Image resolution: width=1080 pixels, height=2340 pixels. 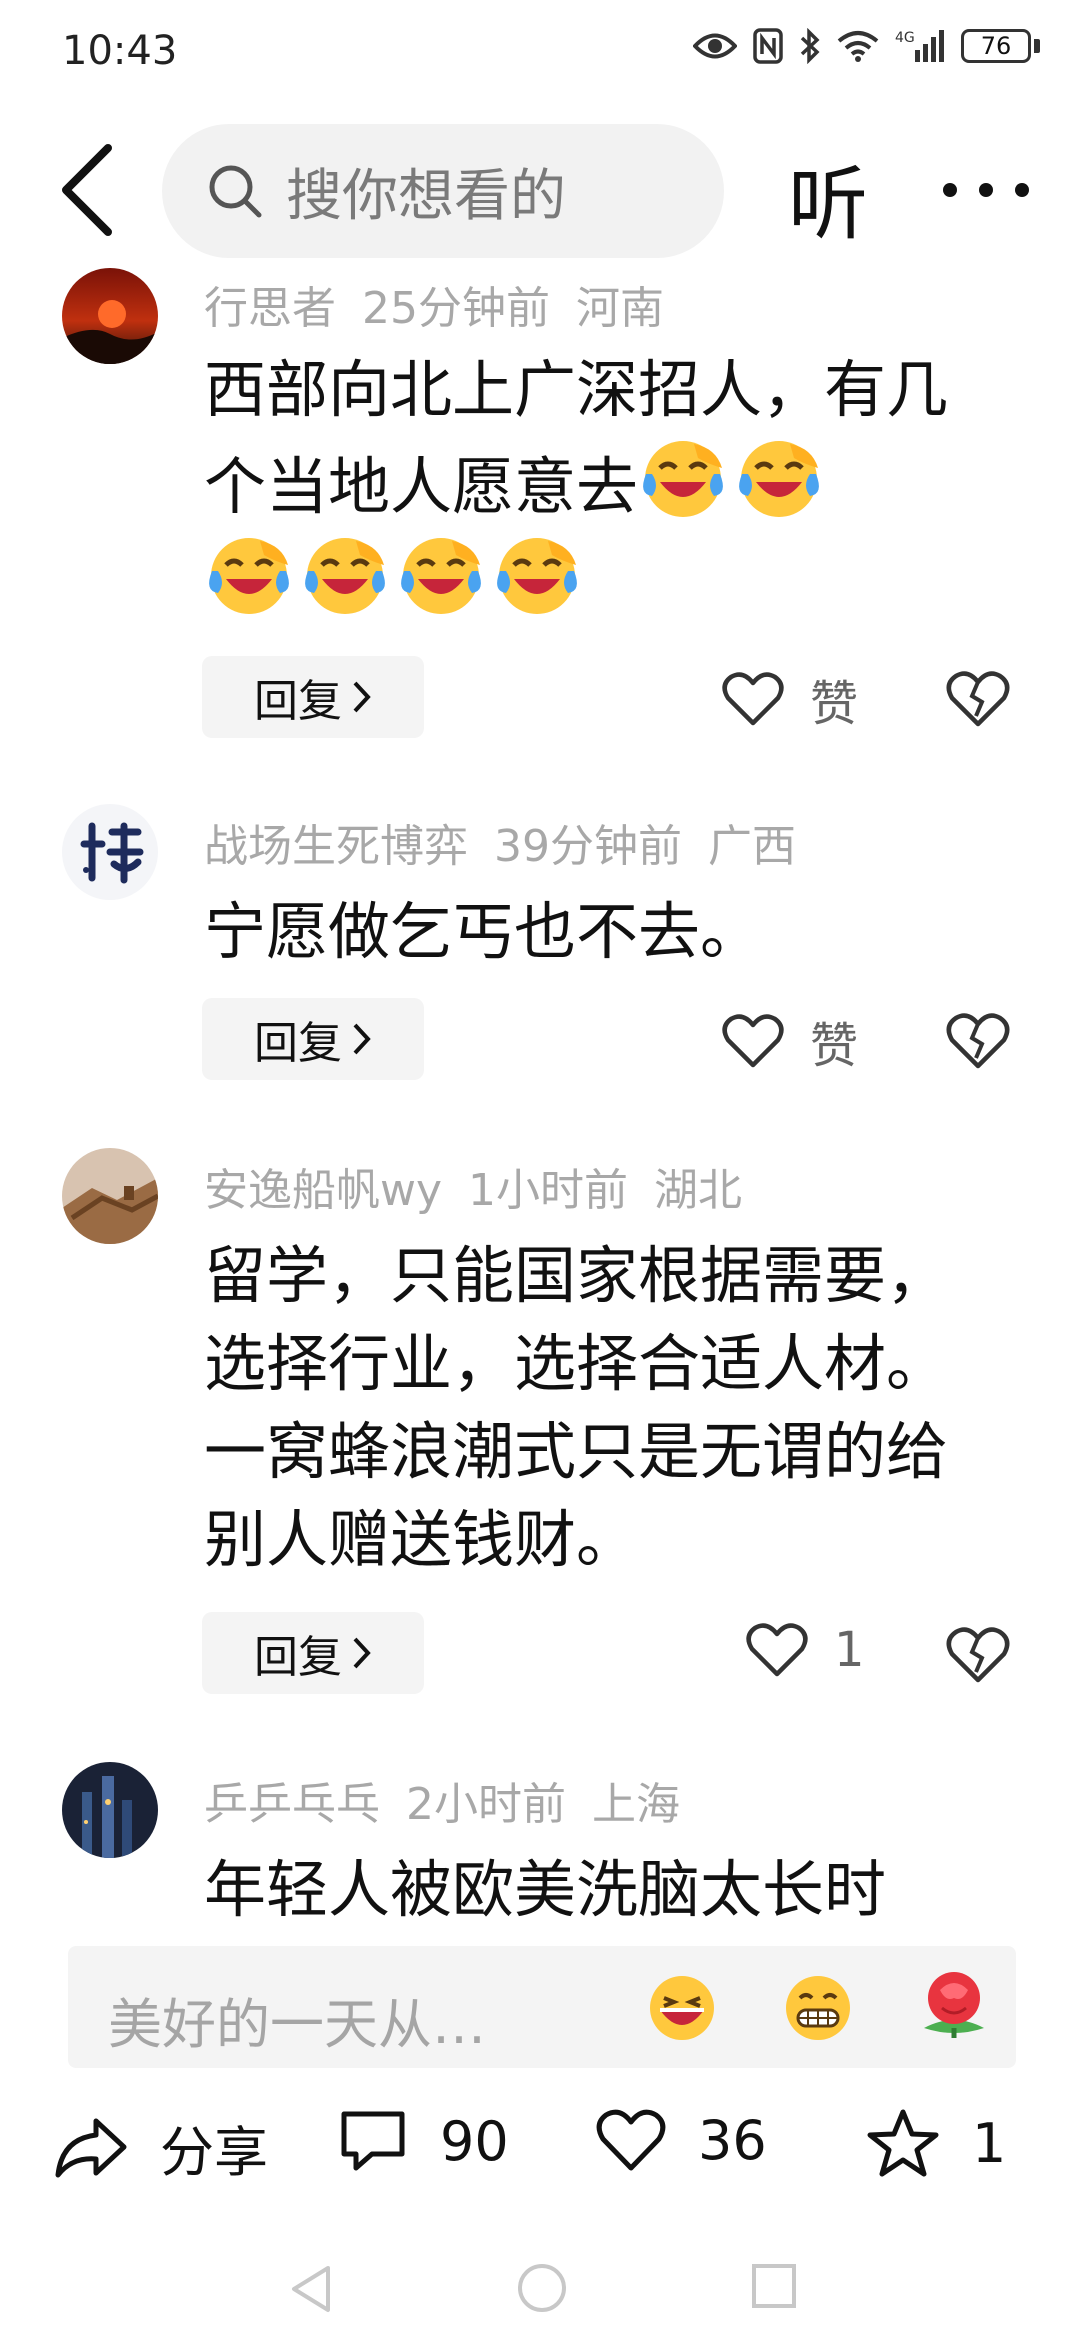 What do you see at coordinates (996, 46) in the screenshot?
I see `battery-level: 76` at bounding box center [996, 46].